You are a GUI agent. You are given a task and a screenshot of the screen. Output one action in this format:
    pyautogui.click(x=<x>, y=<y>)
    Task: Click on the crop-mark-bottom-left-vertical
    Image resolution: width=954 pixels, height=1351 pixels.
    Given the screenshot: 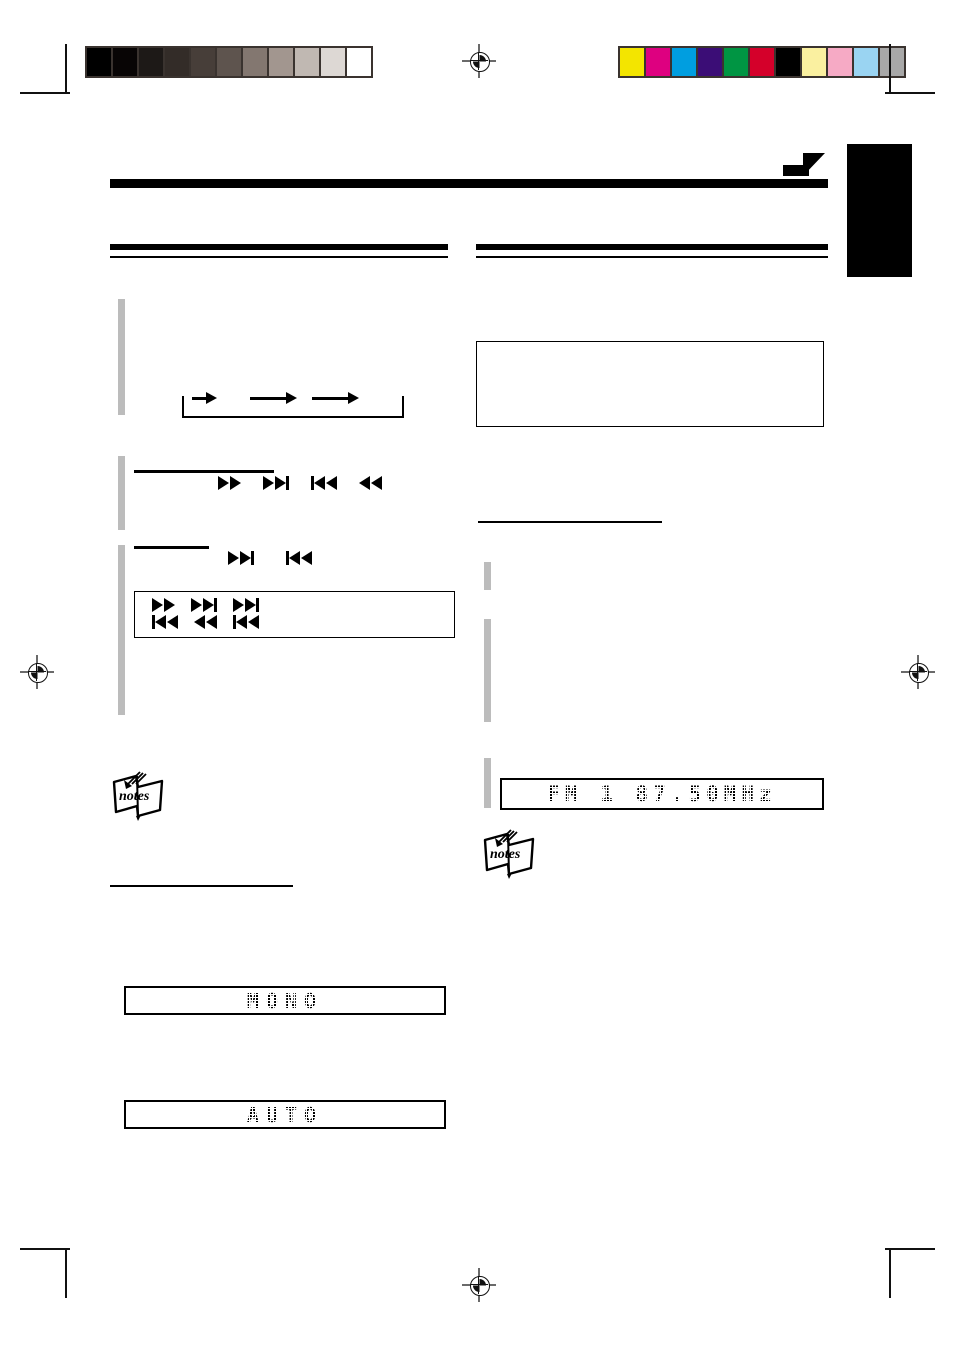 What is the action you would take?
    pyautogui.click(x=66, y=1273)
    